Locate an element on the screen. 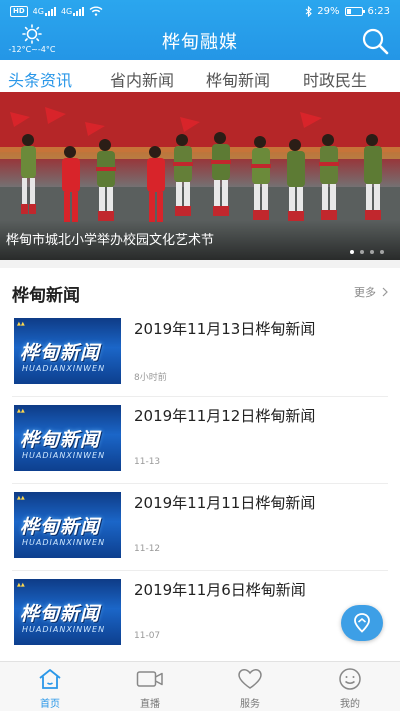 The width and height of the screenshot is (400, 711). sun-icon is located at coordinates (32, 34).